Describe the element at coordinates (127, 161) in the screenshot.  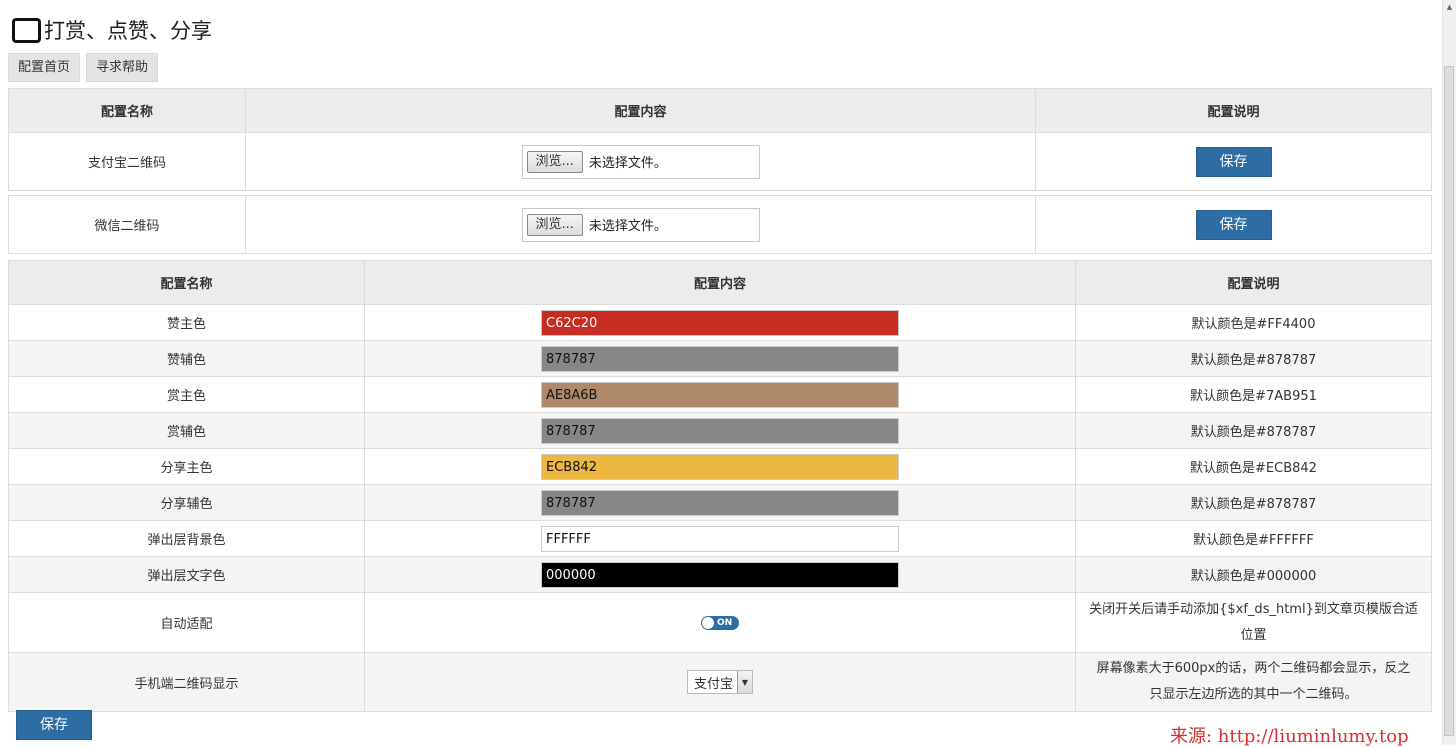
I see `row-label: 支付宝二维码` at that location.